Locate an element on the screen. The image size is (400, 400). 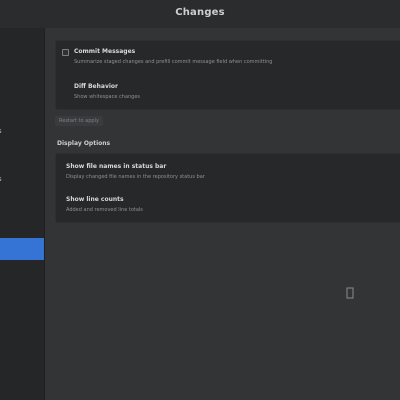
sidebar: s s is located at coordinates (22, 214).